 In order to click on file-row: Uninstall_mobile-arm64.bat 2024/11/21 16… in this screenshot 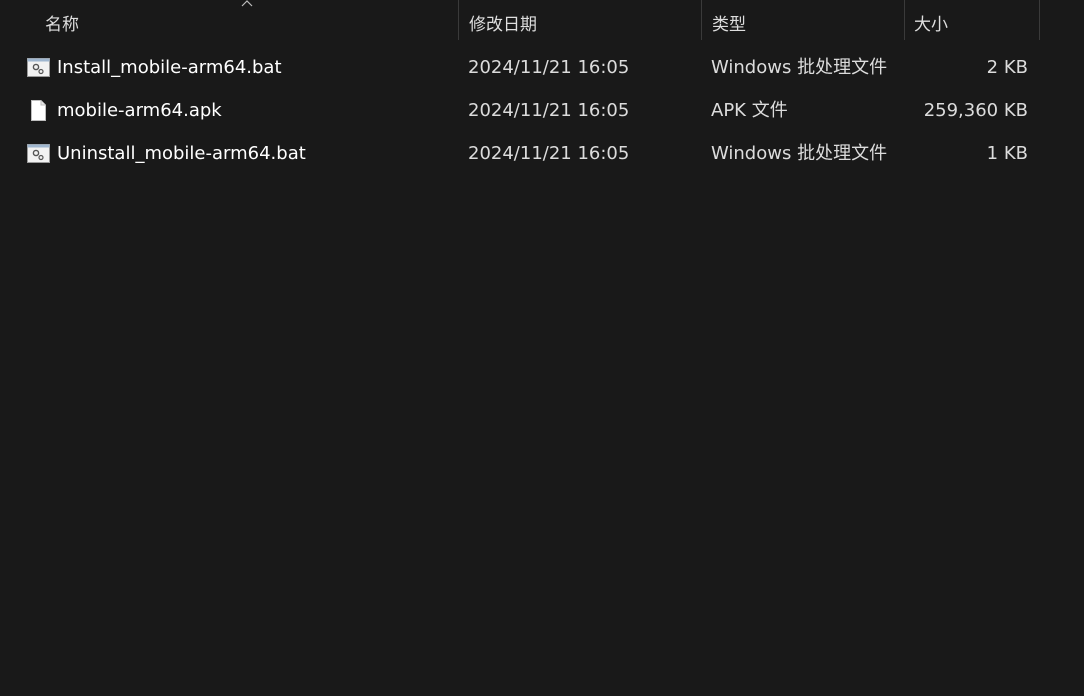, I will do `click(520, 153)`.